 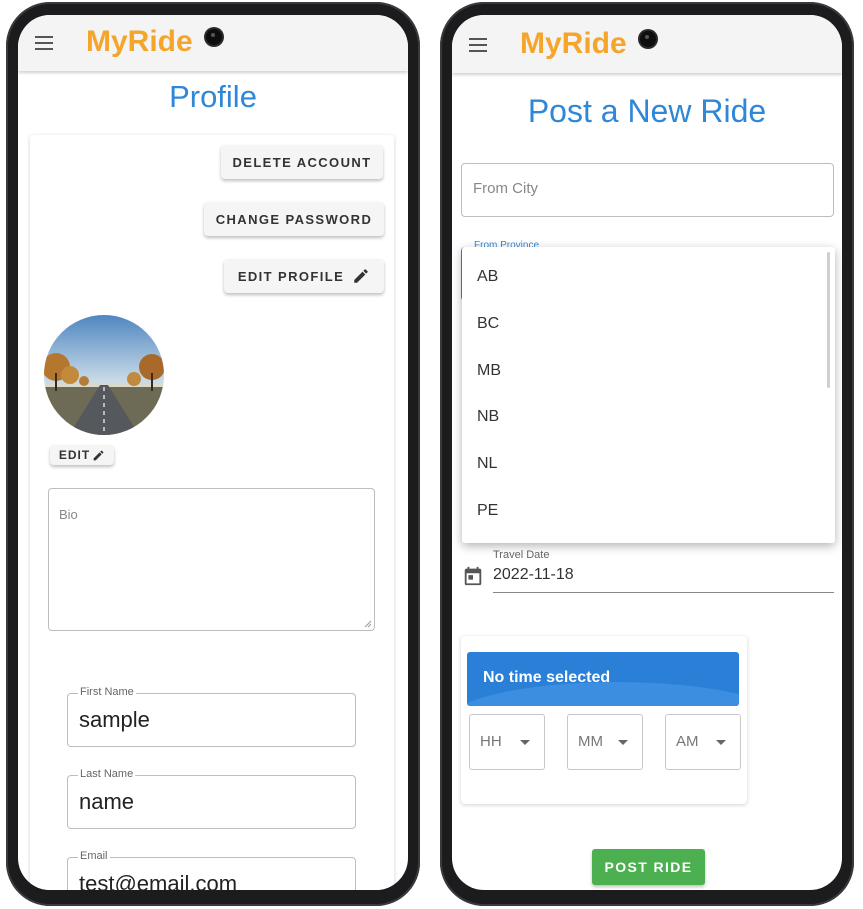 I want to click on edit-avatar-button: EDIT, so click(x=82, y=455).